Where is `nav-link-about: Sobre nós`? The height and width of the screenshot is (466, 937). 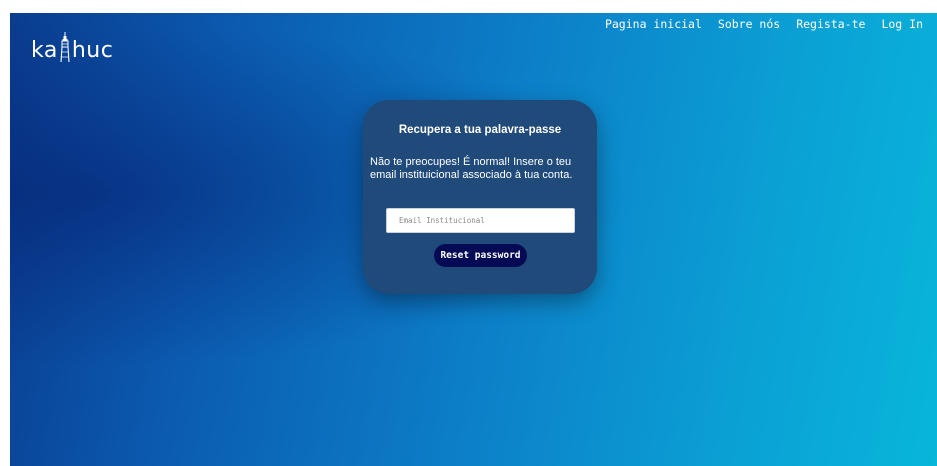 nav-link-about: Sobre nós is located at coordinates (749, 24).